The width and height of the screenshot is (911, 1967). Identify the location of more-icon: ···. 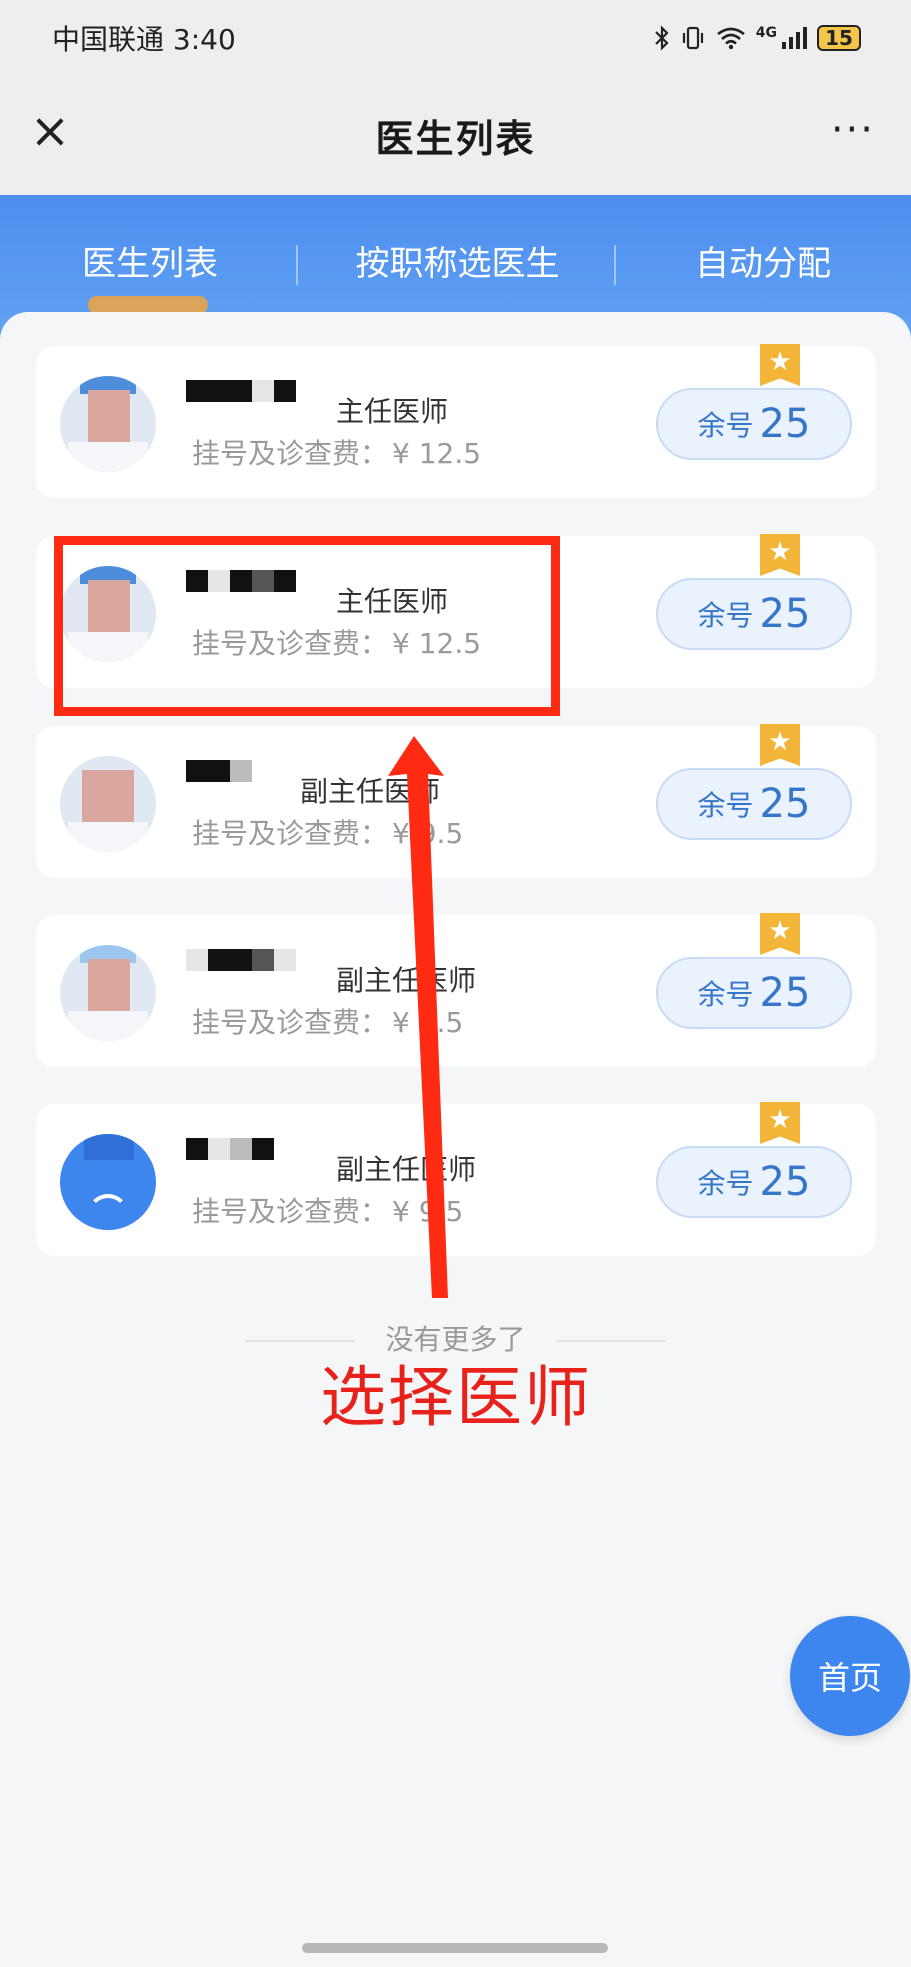
(853, 130).